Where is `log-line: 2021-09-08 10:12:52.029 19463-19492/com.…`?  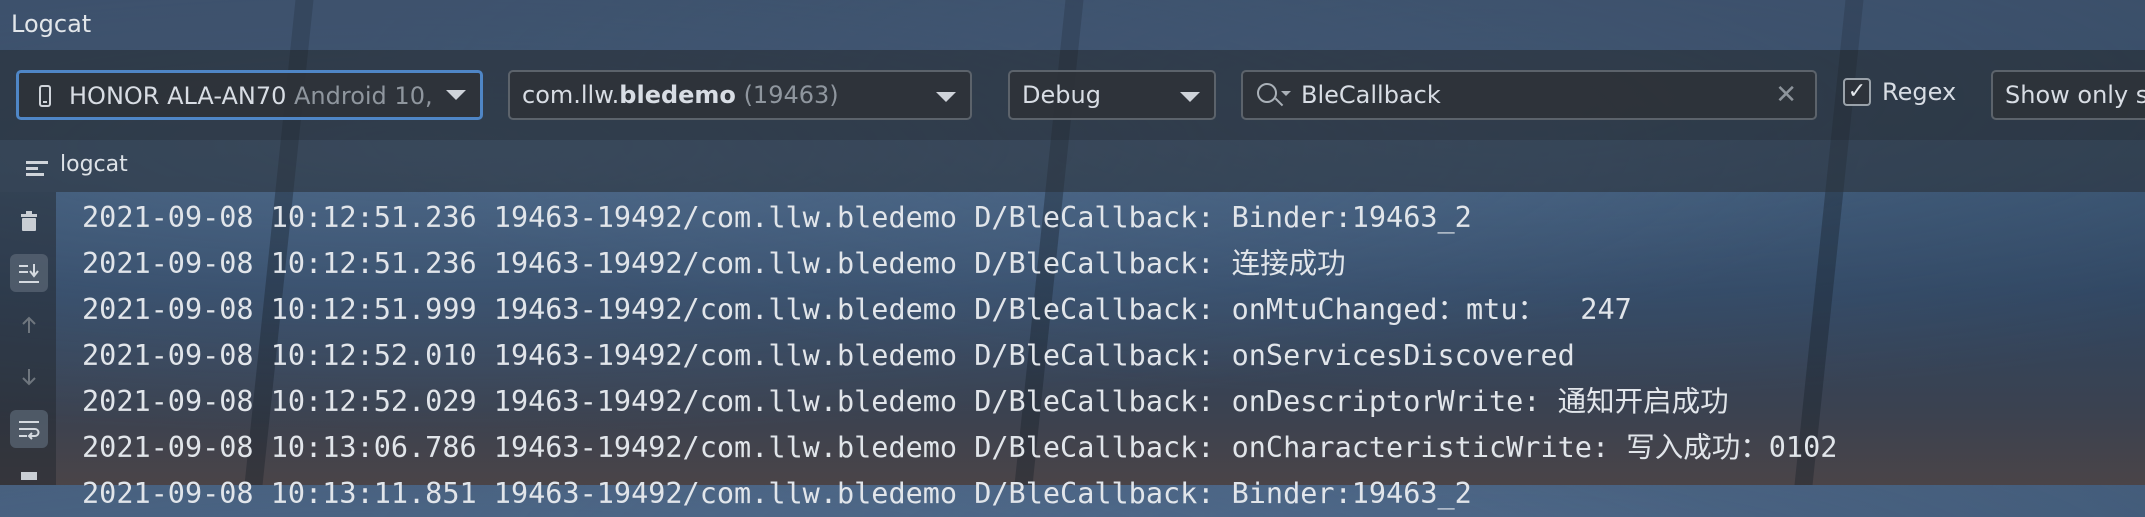
log-line: 2021-09-08 10:12:52.029 19463-19492/com.… is located at coordinates (905, 401).